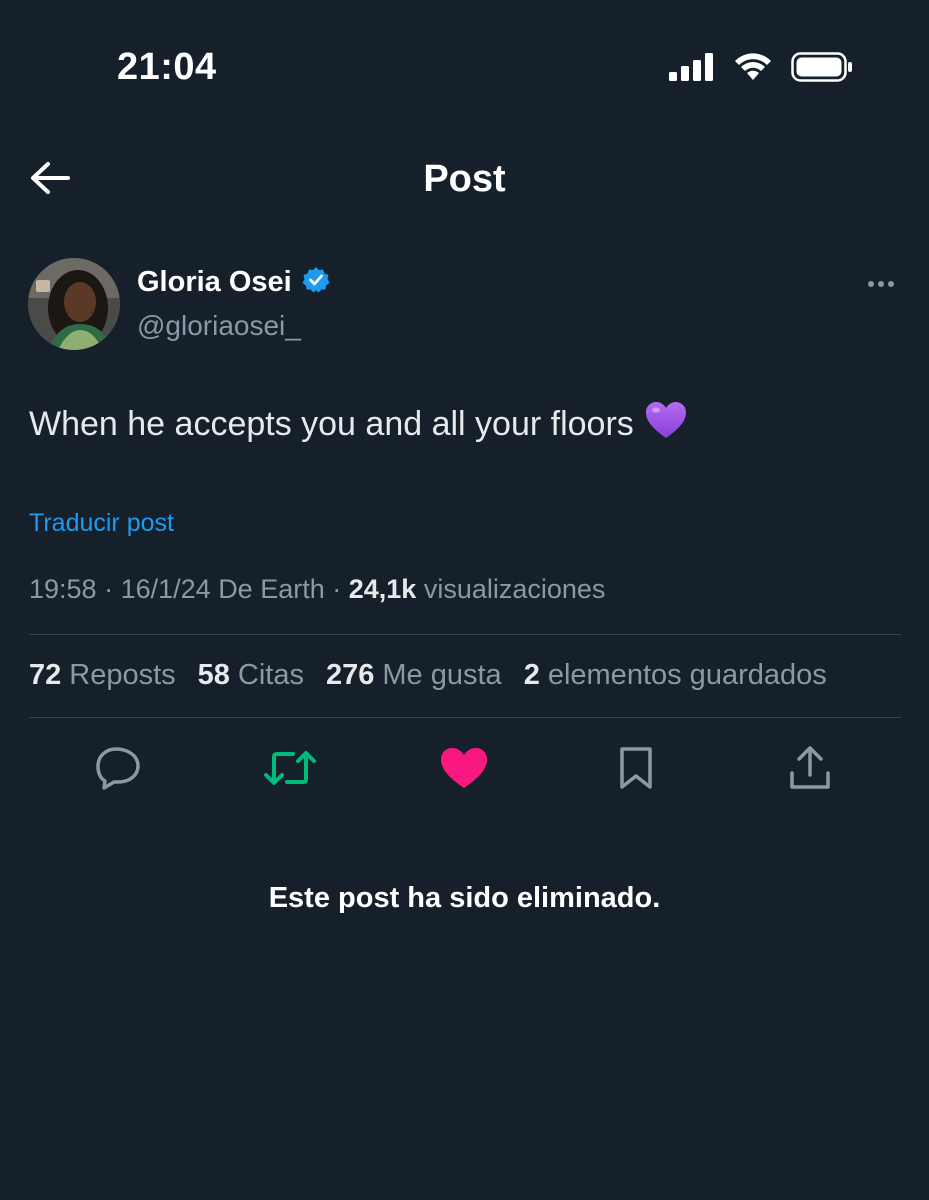  I want to click on reply-button, so click(118, 770).